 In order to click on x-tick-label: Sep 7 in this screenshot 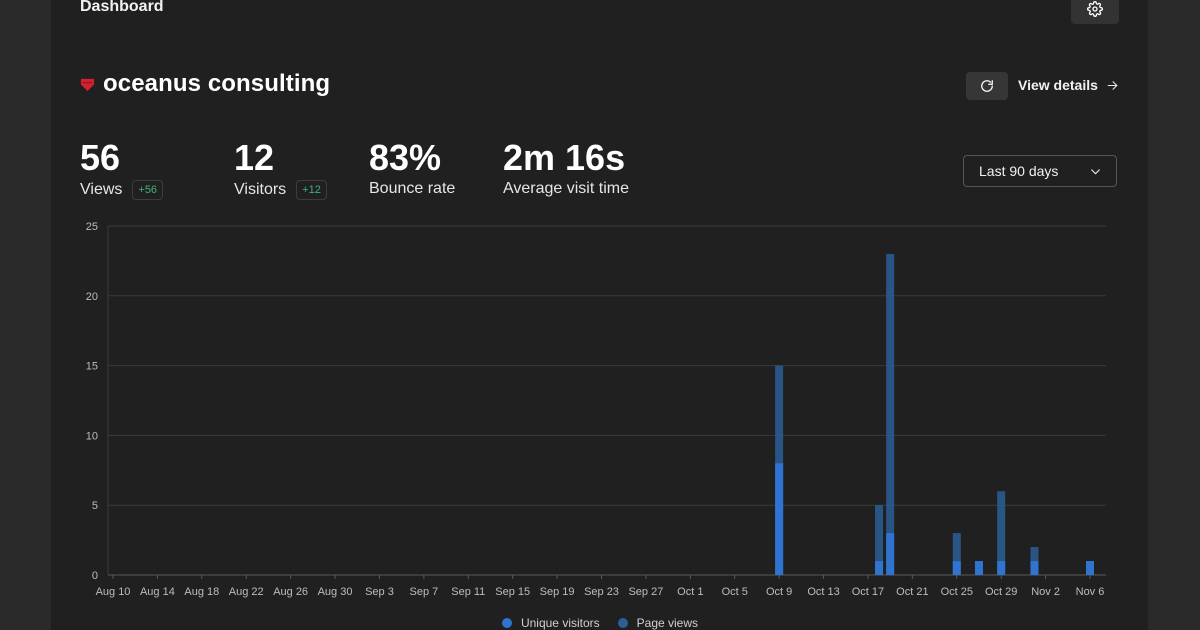, I will do `click(423, 592)`.